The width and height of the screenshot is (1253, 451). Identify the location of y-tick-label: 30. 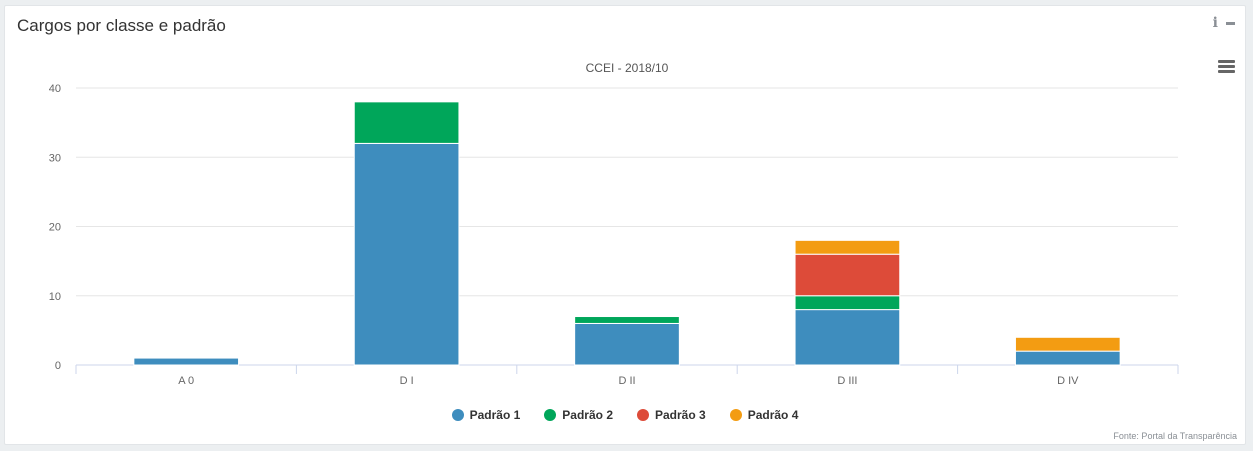
(55, 158).